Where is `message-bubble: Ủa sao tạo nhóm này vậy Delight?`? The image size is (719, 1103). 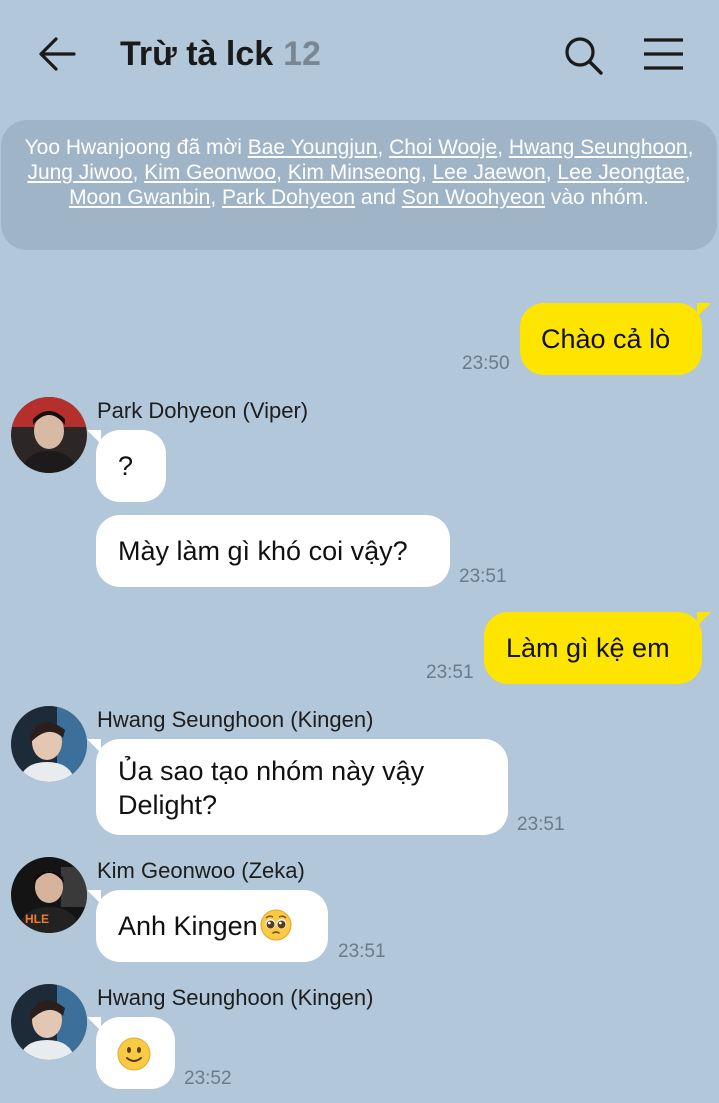 message-bubble: Ủa sao tạo nhóm này vậy Delight? is located at coordinates (297, 787).